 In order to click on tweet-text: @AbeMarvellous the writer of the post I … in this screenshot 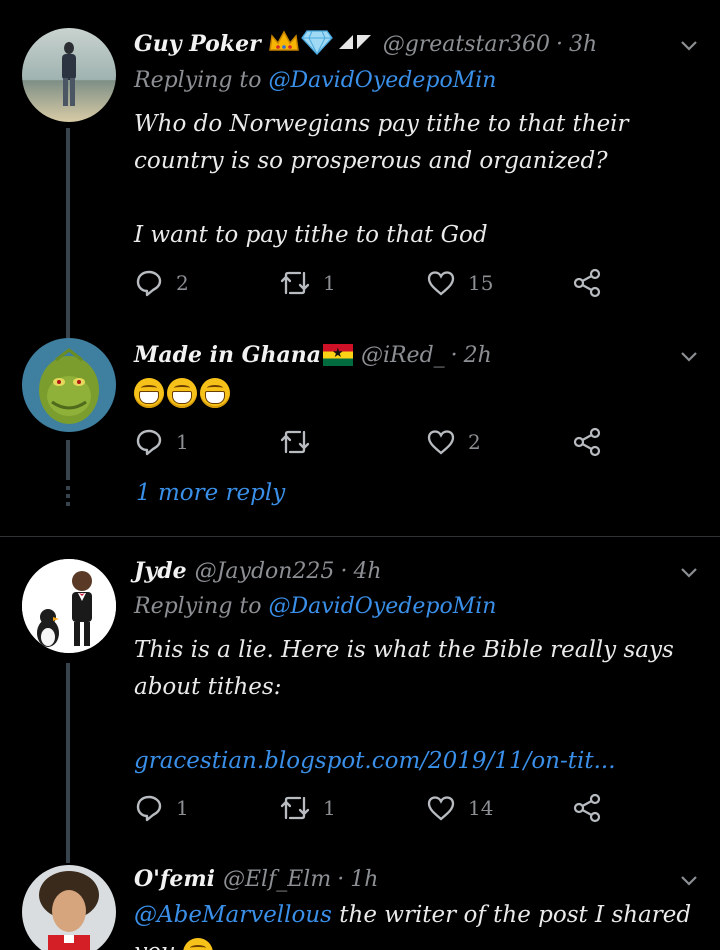, I will do `click(414, 923)`.